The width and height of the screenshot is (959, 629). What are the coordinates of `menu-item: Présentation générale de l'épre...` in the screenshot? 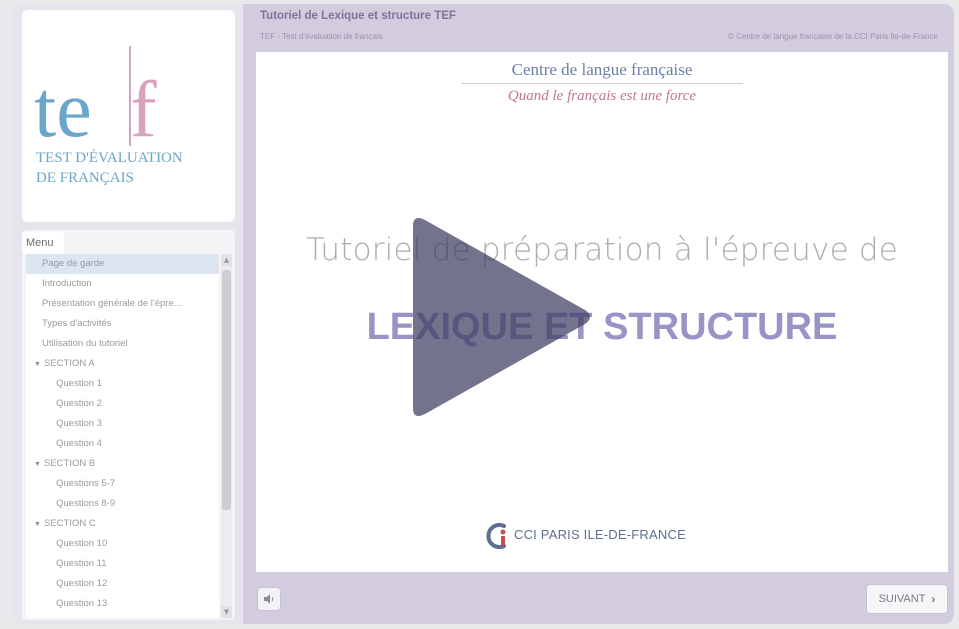 It's located at (122, 304).